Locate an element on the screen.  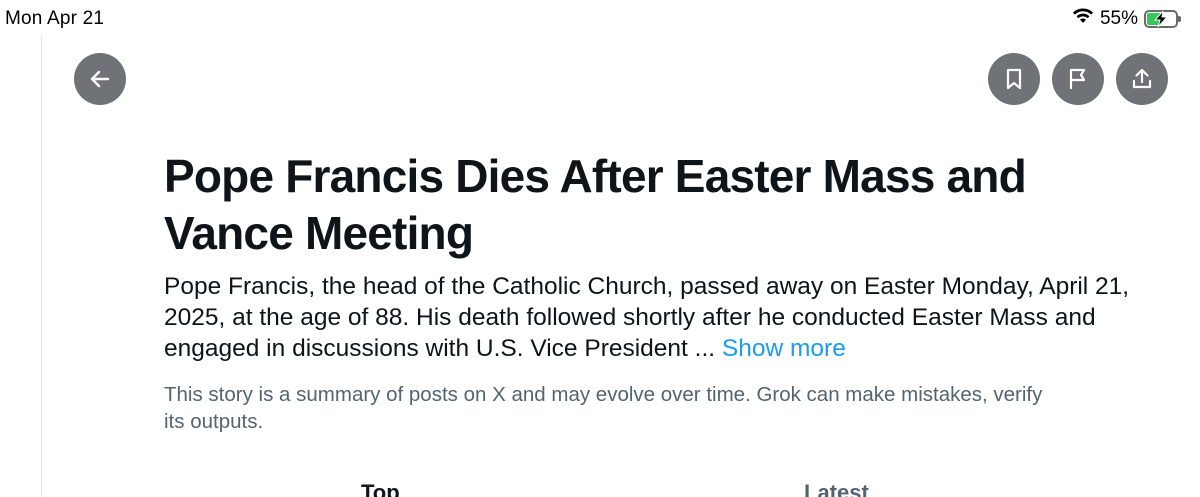
tab-top: Top is located at coordinates (380, 488).